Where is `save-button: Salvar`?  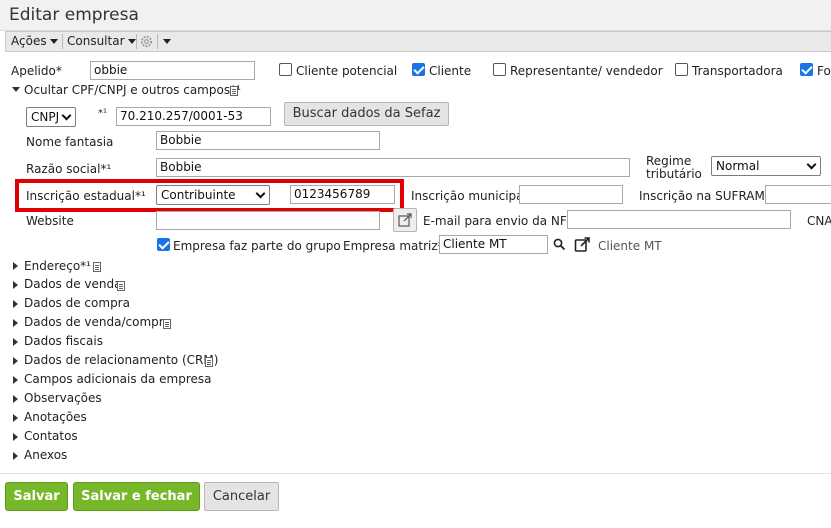 save-button: Salvar is located at coordinates (36, 496).